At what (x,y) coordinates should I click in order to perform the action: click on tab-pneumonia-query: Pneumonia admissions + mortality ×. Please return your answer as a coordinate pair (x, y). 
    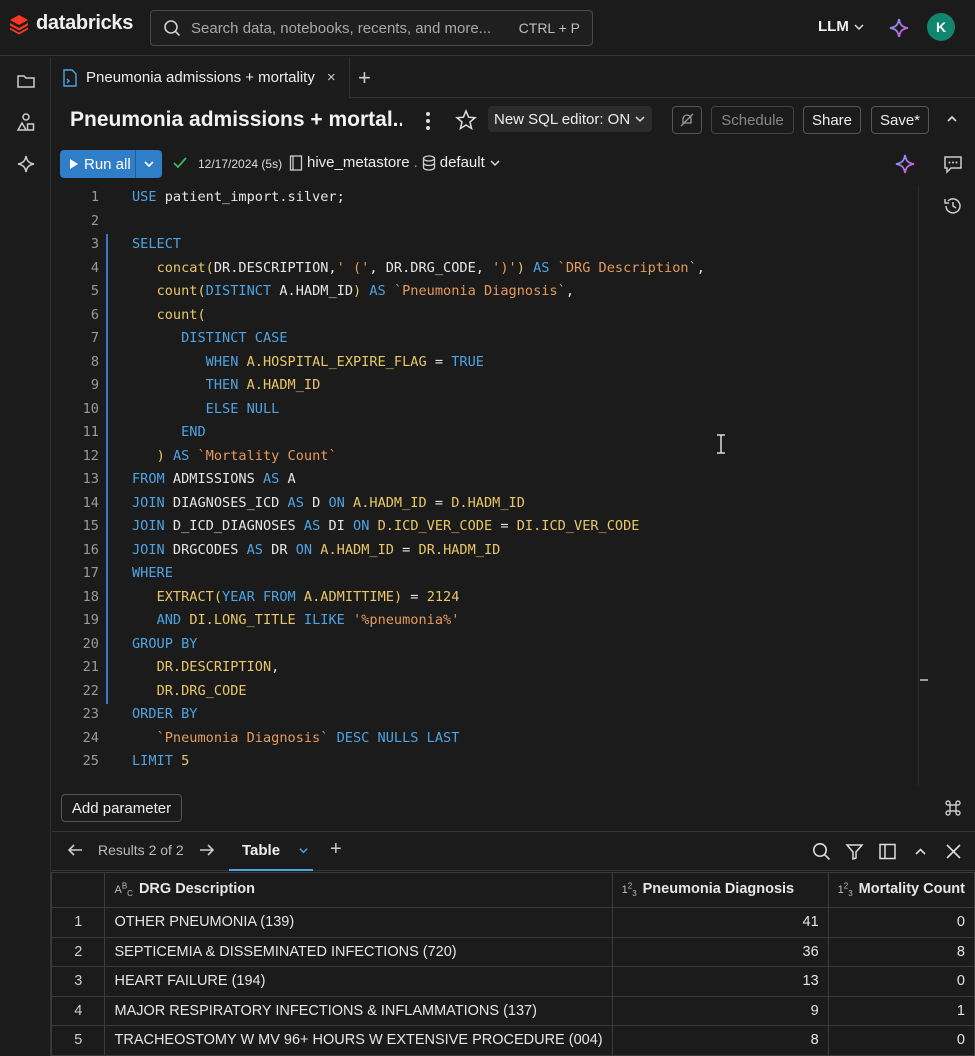
    Looking at the image, I should click on (201, 78).